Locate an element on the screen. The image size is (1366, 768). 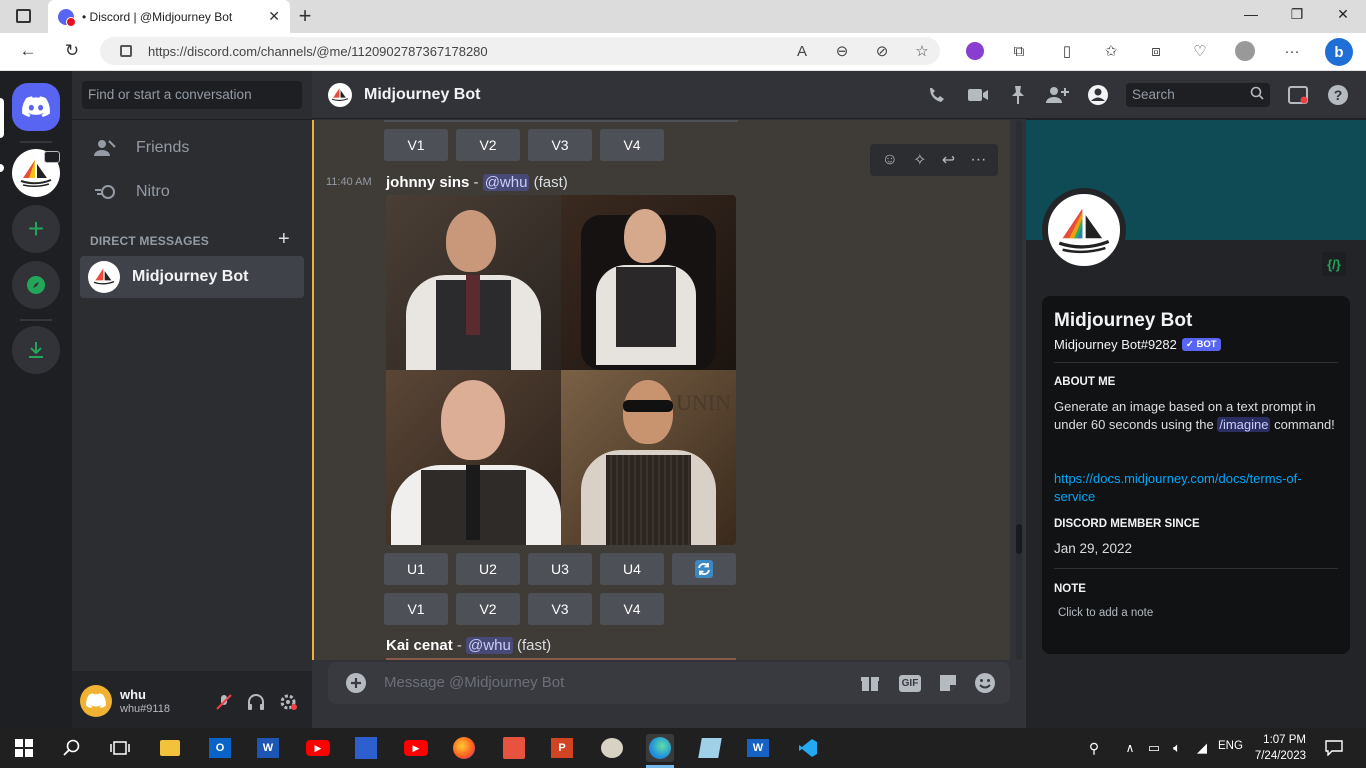
network-icon: ◢ is located at coordinates (1202, 748).